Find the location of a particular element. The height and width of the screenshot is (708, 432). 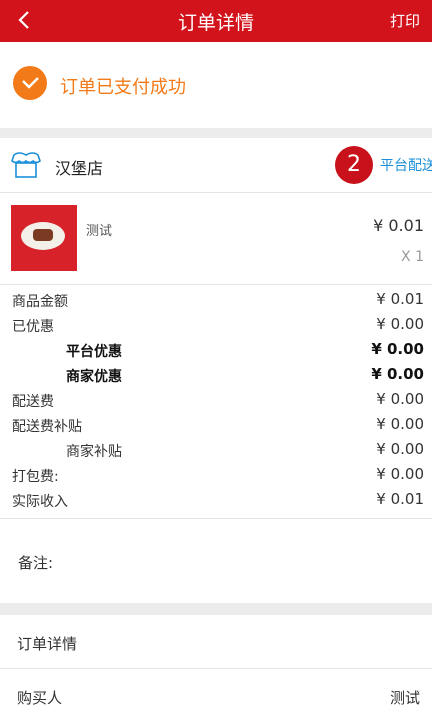

fee-label: 已优惠 is located at coordinates (33, 327).